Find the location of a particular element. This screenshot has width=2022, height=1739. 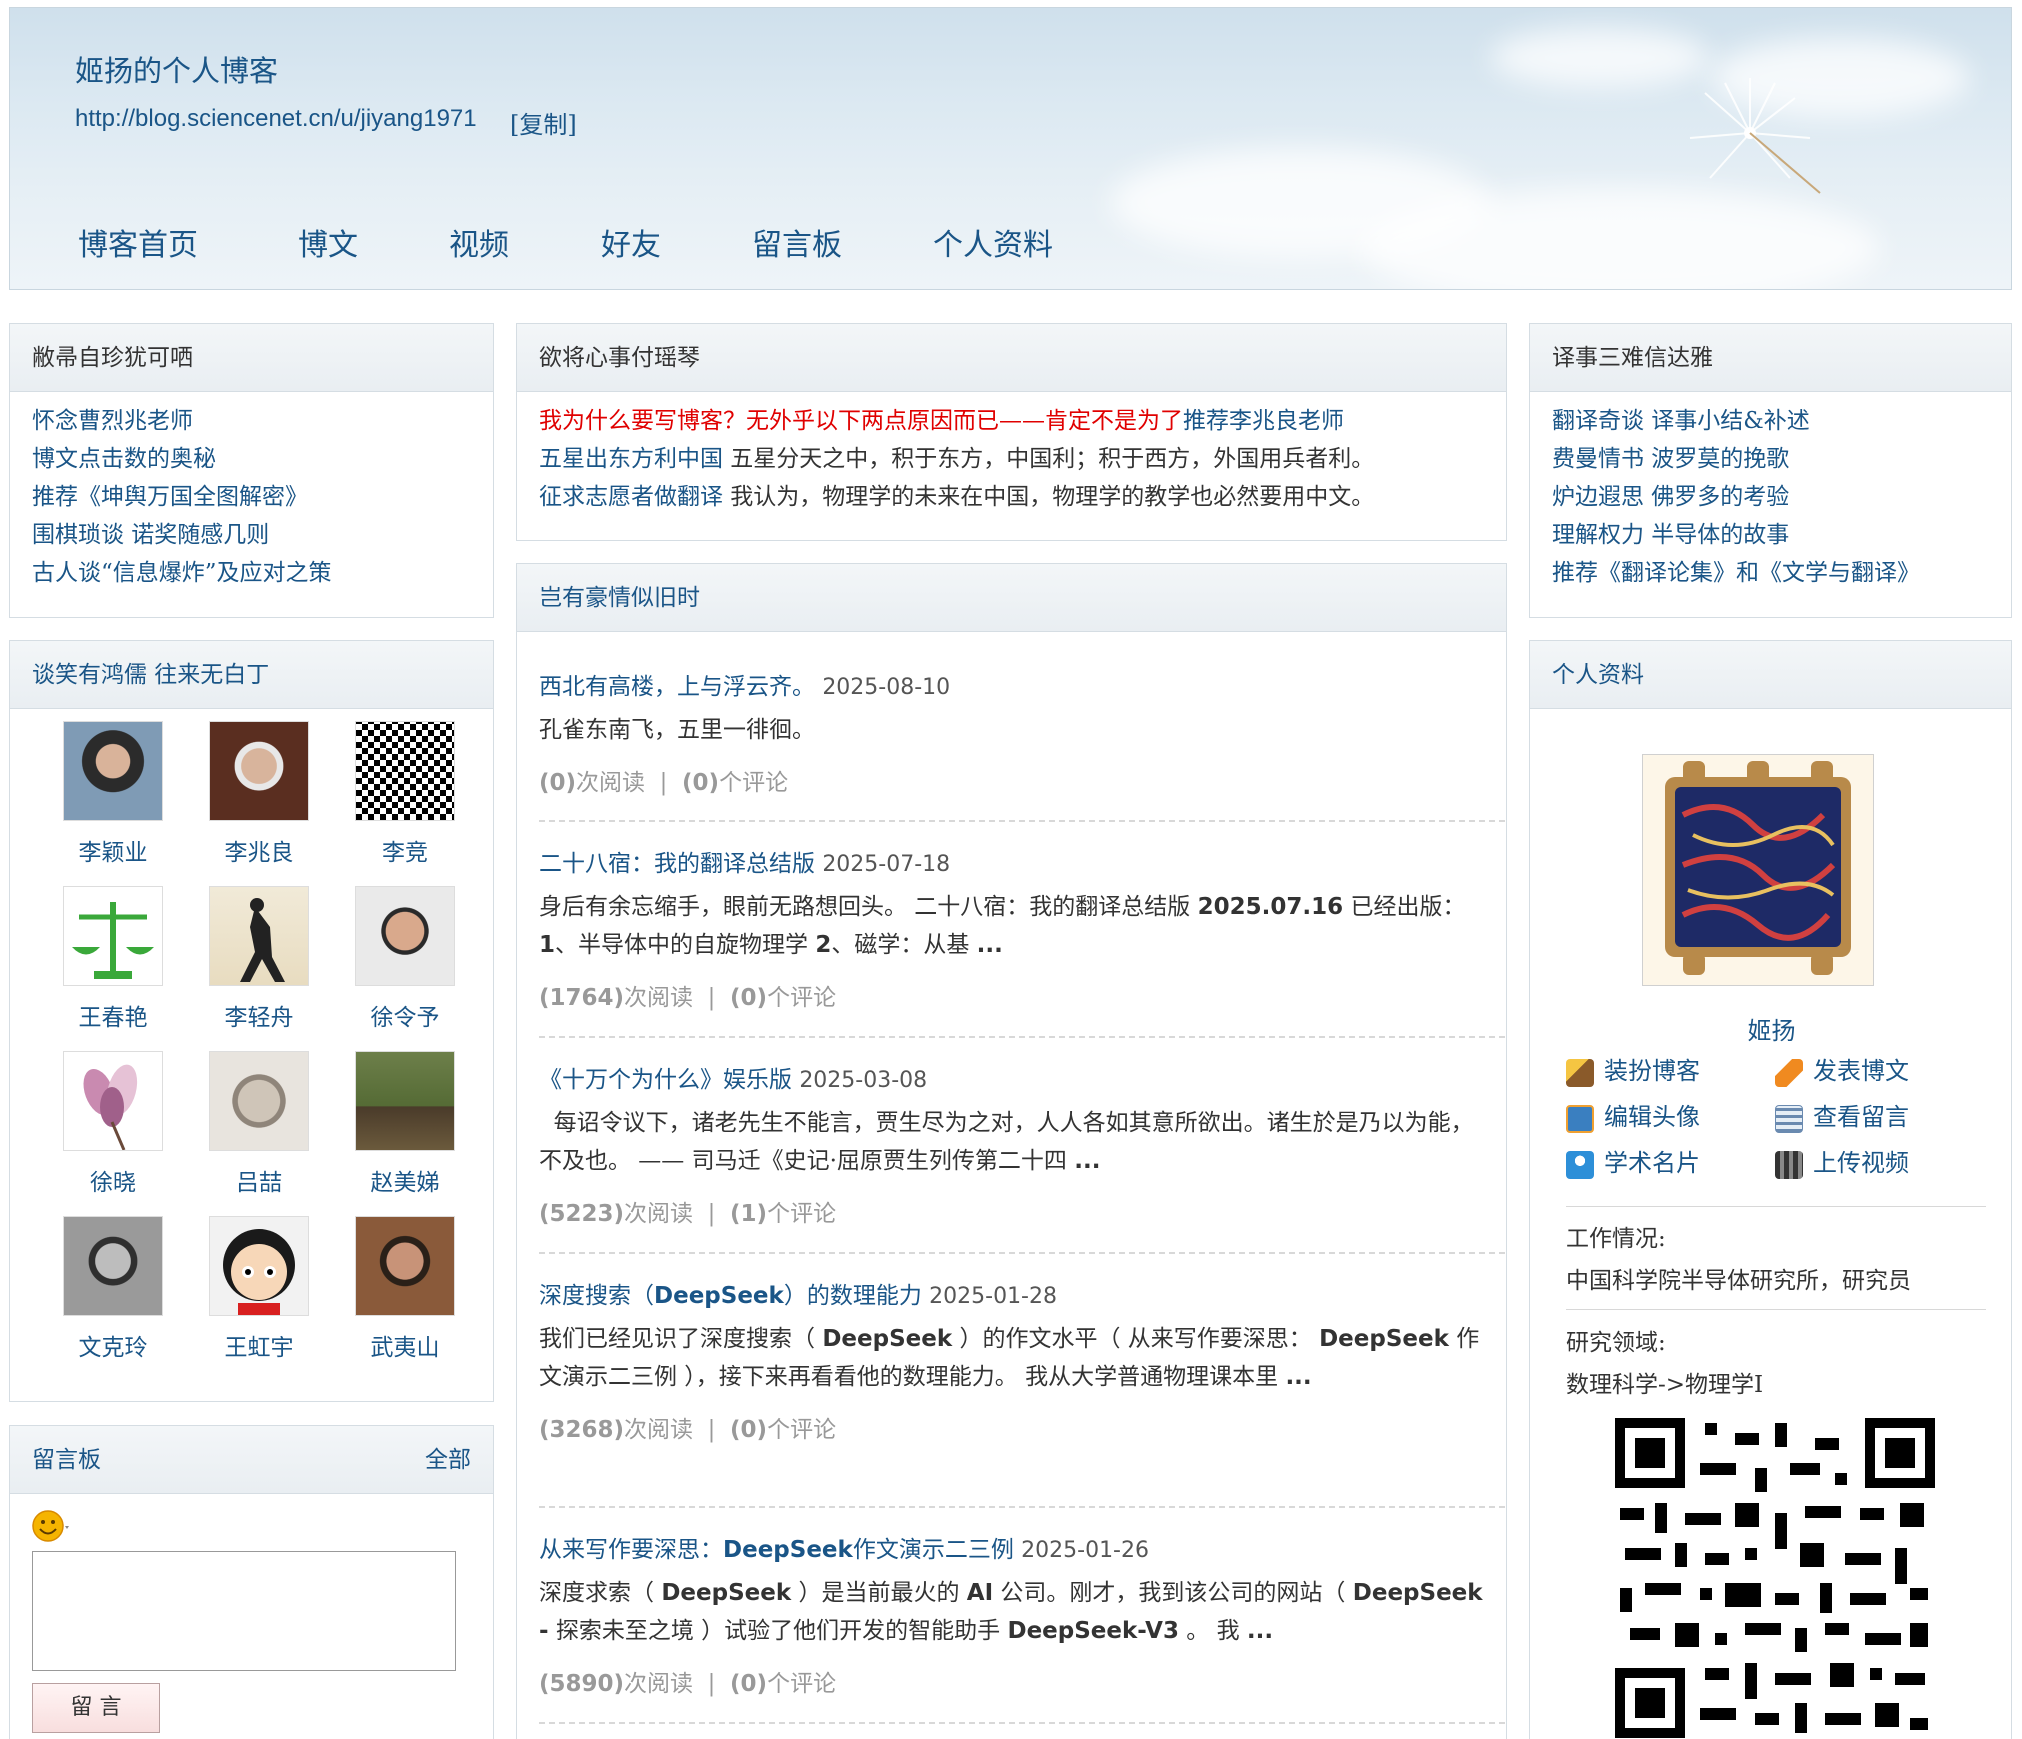

post-title: 二十八宿：我的翻译总结版 2025-07-18 is located at coordinates (1013, 861).